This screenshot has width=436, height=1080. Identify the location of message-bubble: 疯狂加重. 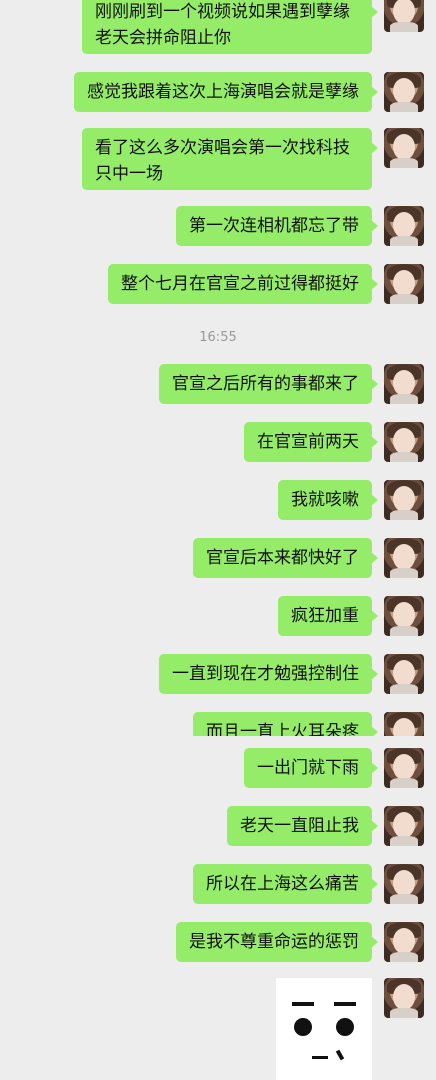
(328, 616).